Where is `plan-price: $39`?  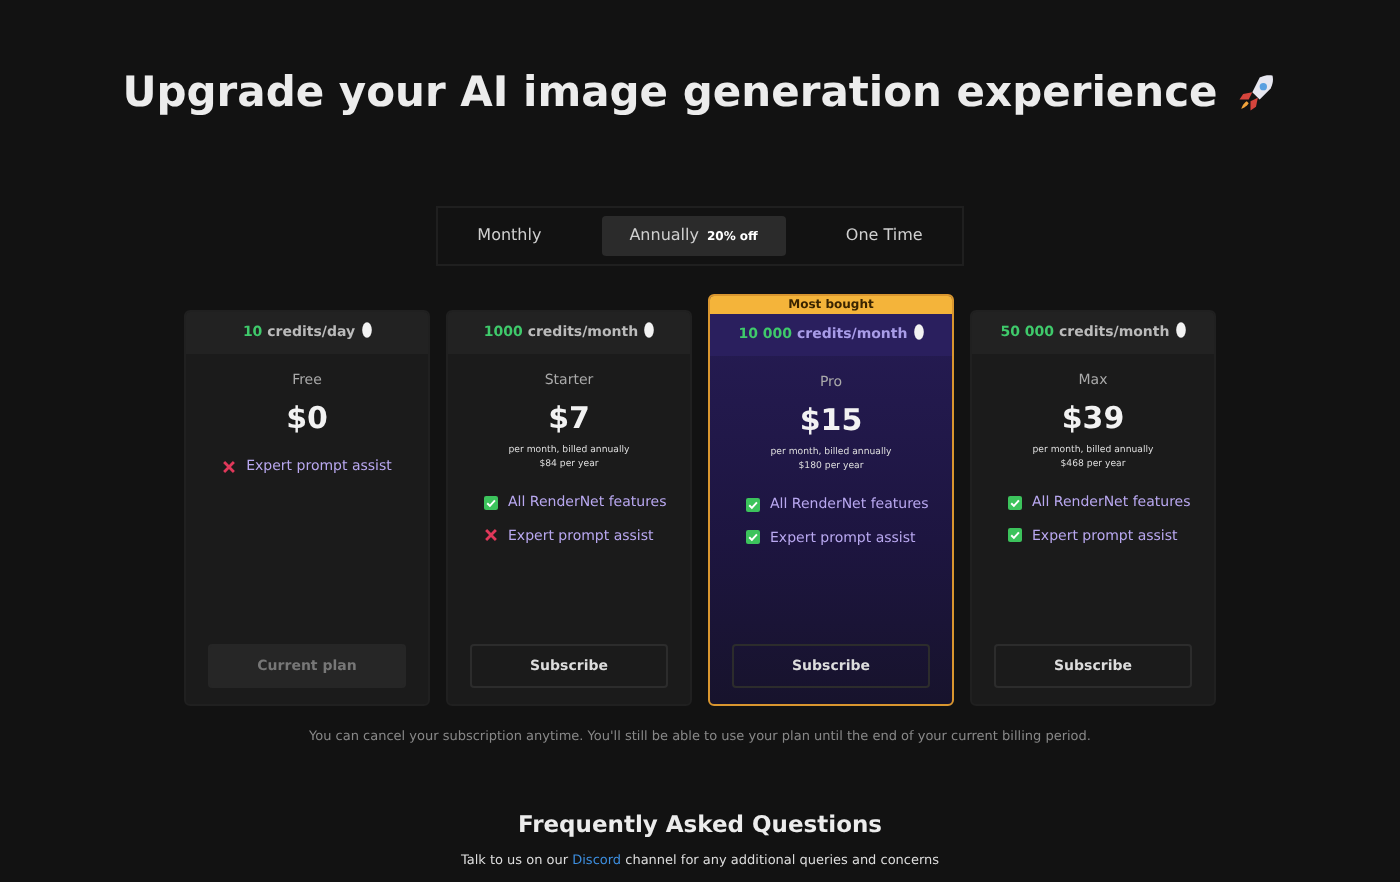
plan-price: $39 is located at coordinates (1093, 418).